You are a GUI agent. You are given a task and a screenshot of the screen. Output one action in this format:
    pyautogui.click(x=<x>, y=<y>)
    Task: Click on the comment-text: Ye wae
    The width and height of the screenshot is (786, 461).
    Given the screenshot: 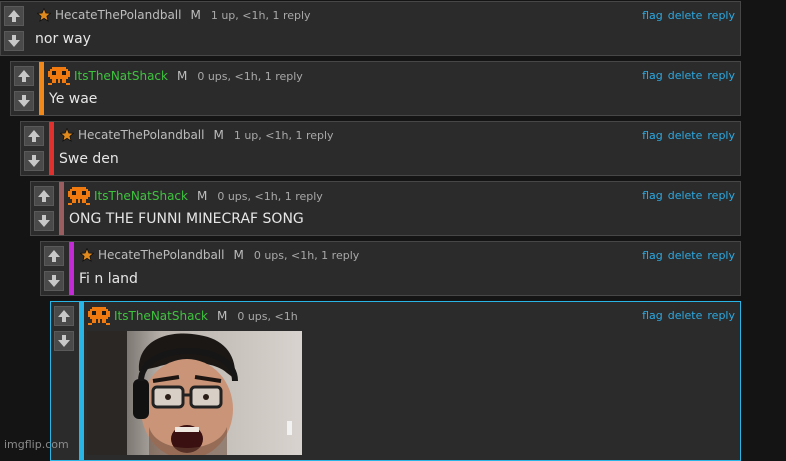 What is the action you would take?
    pyautogui.click(x=73, y=99)
    